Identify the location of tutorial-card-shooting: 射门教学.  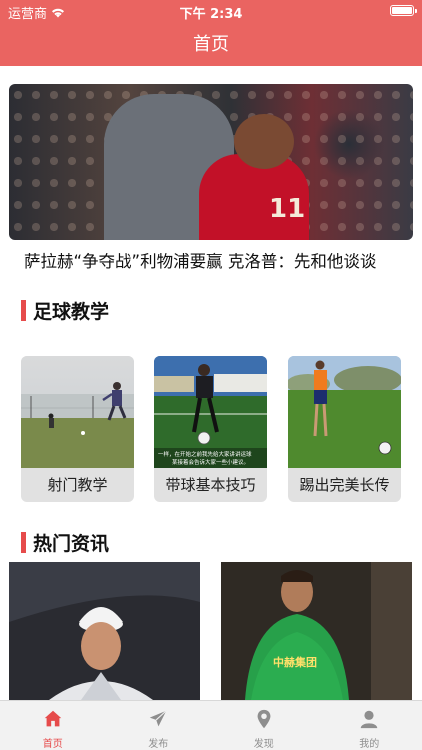
(77, 429).